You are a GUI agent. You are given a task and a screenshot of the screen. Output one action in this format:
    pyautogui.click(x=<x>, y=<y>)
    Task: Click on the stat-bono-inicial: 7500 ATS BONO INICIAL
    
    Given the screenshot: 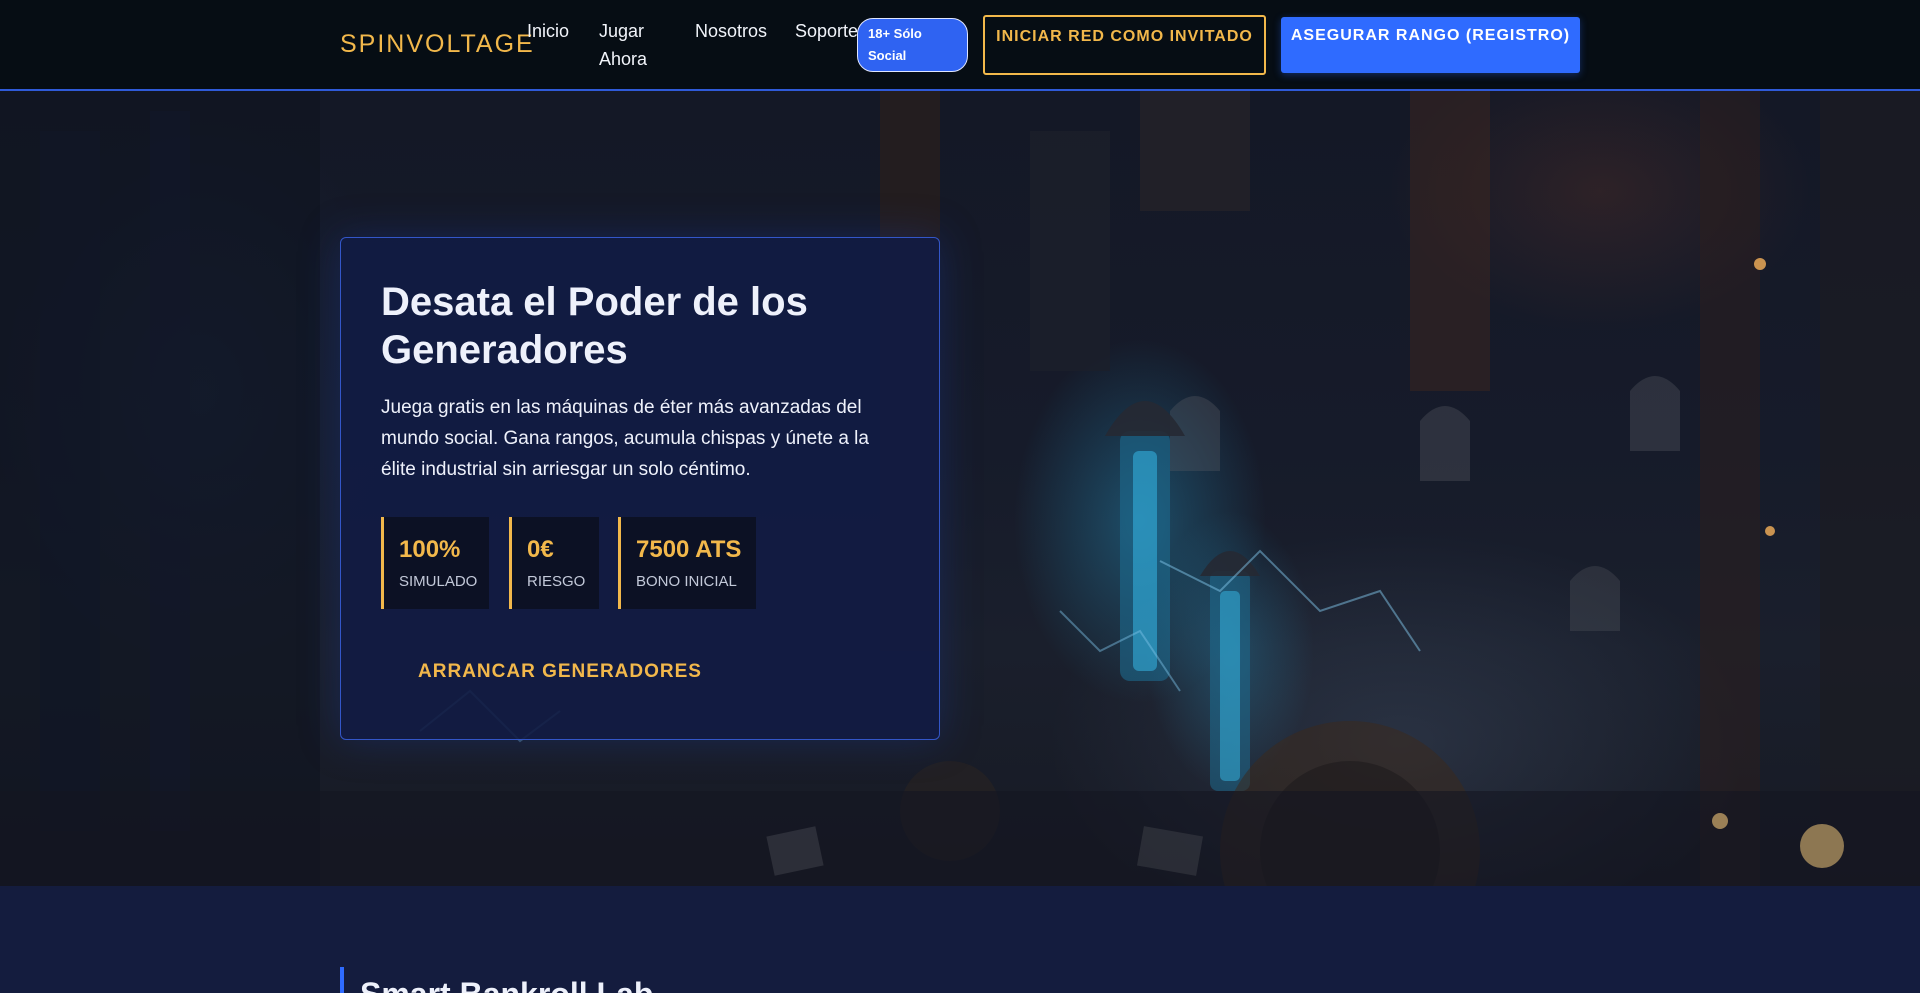 What is the action you would take?
    pyautogui.click(x=687, y=563)
    